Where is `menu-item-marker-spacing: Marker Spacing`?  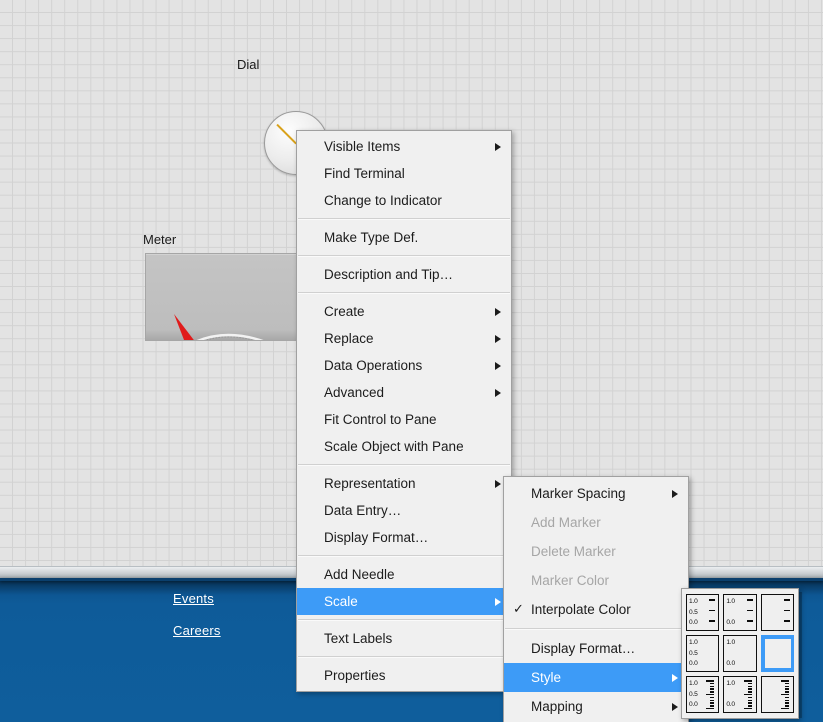 menu-item-marker-spacing: Marker Spacing is located at coordinates (596, 493).